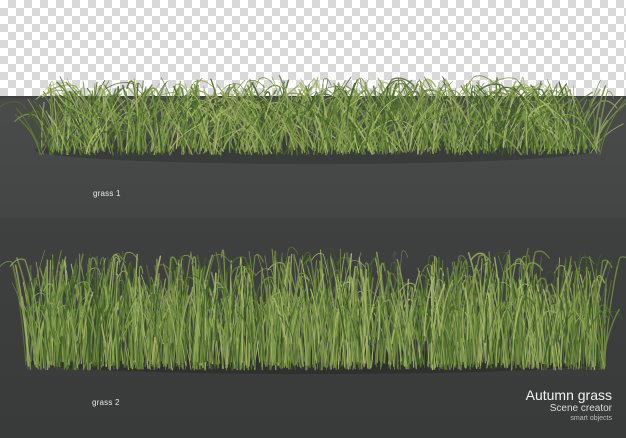 Image resolution: width=626 pixels, height=438 pixels. Describe the element at coordinates (568, 395) in the screenshot. I see `brand-title: Autumn grass` at that location.